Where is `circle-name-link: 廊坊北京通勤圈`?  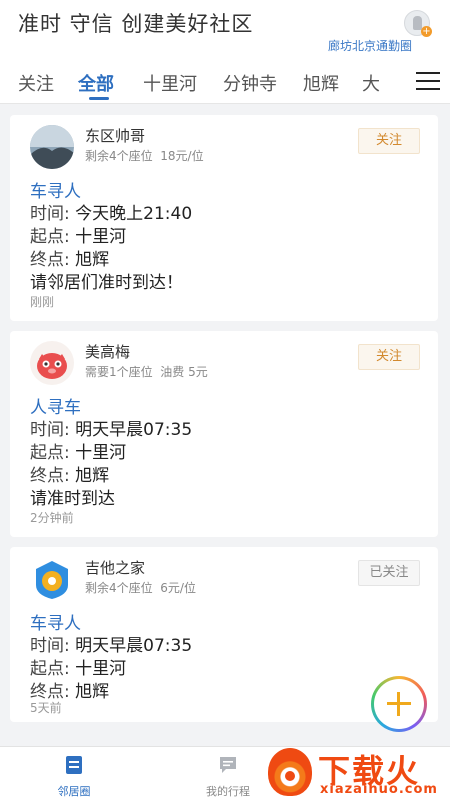
circle-name-link: 廊坊北京通勤圈 is located at coordinates (370, 45).